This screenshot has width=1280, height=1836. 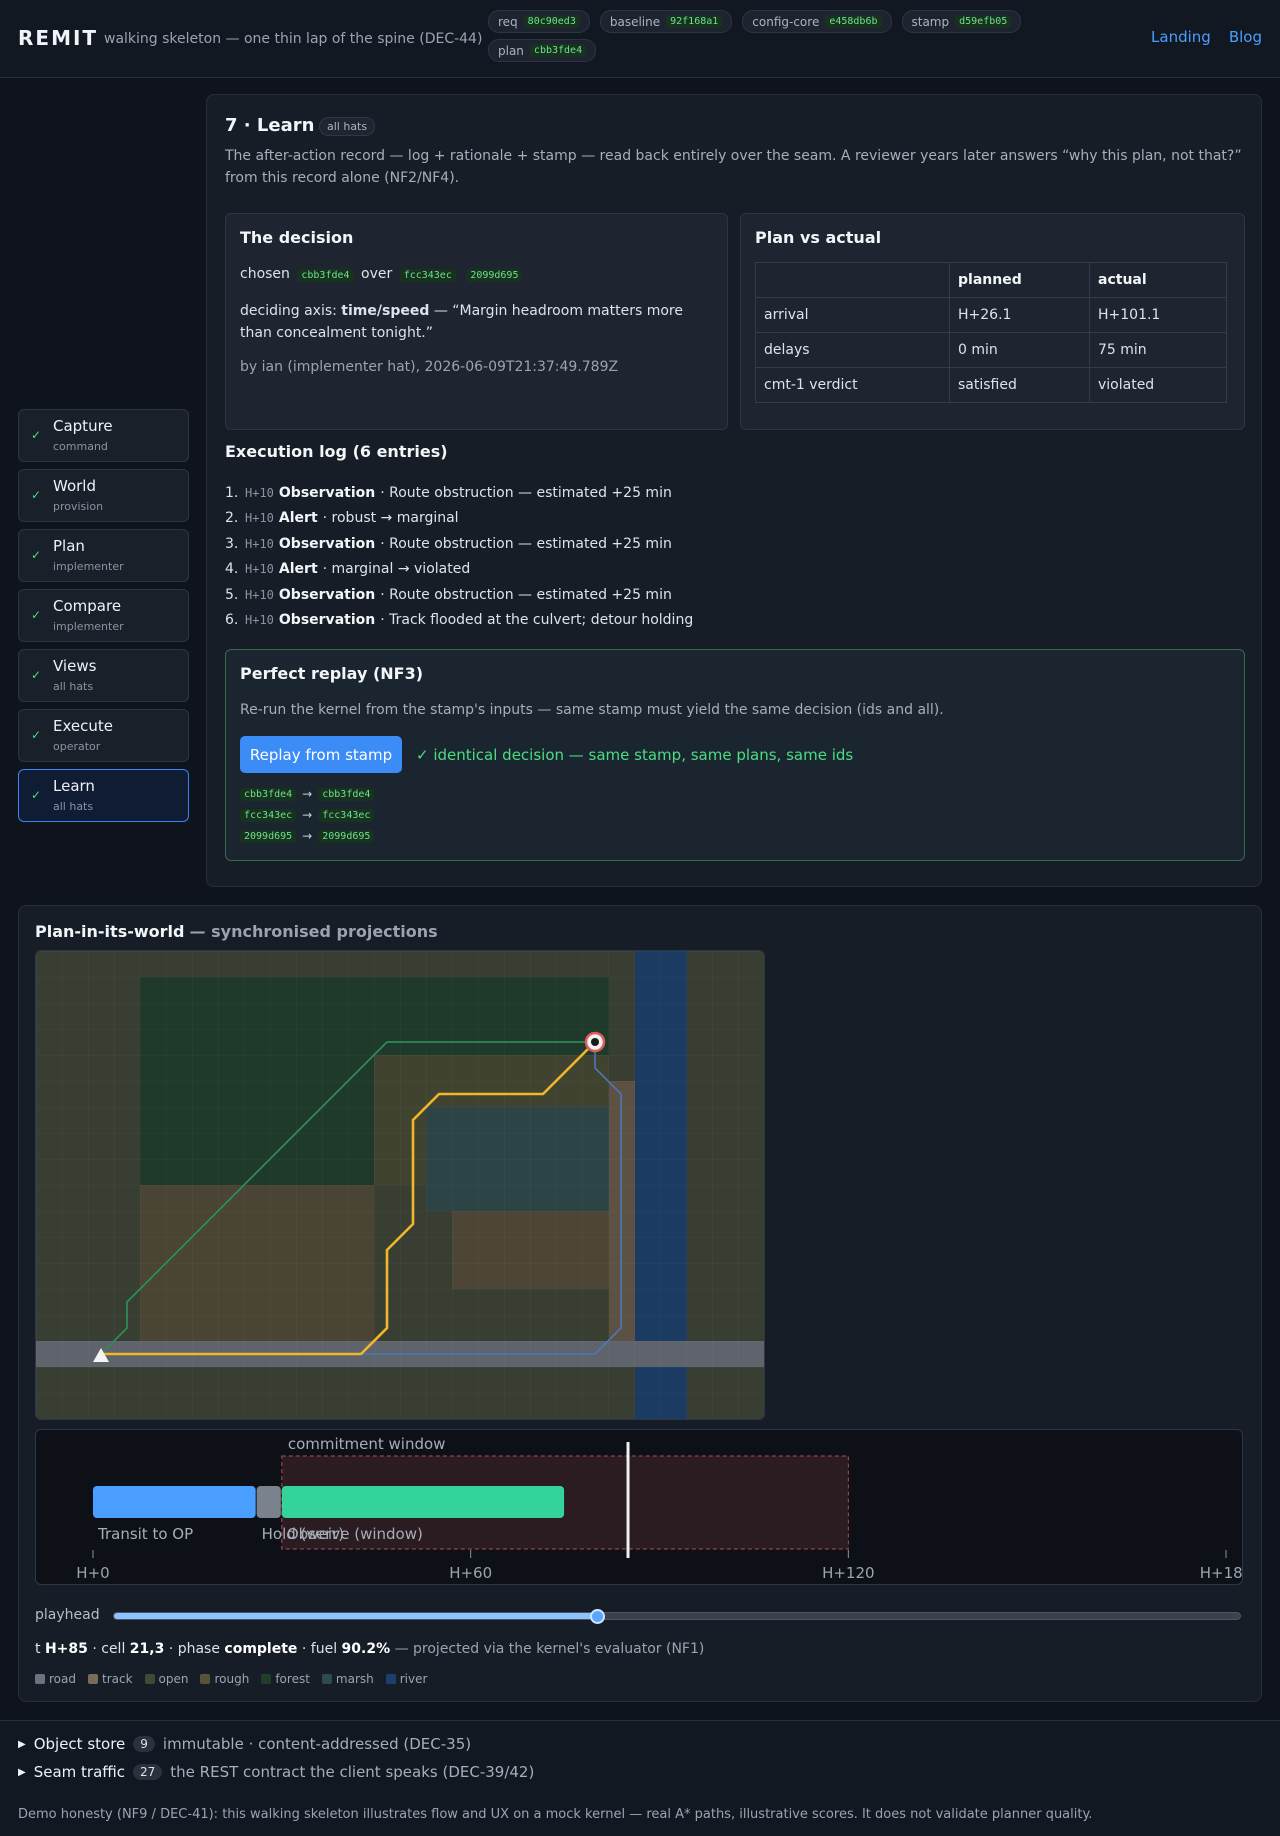 I want to click on status-fuel: 90.2%, so click(x=366, y=1649).